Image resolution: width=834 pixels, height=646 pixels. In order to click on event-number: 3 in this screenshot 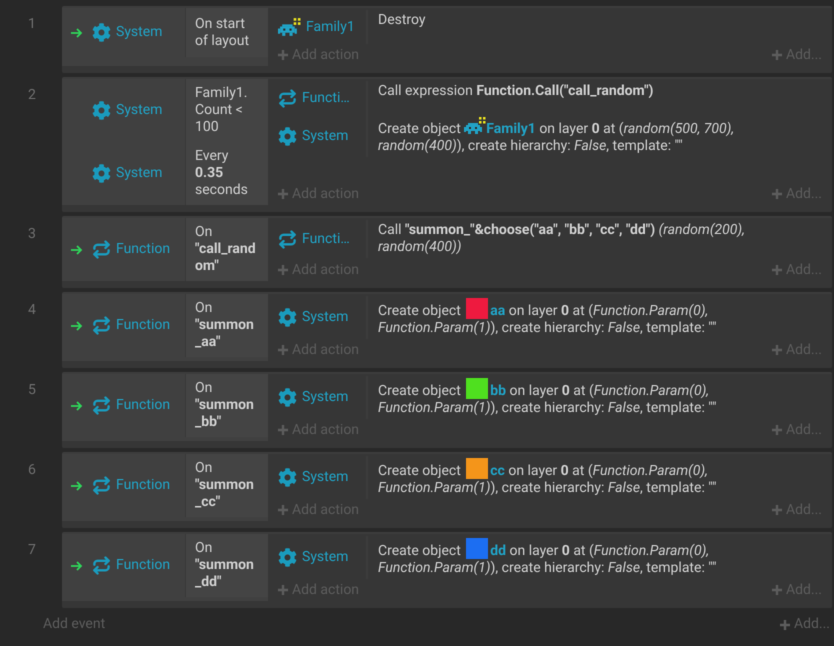, I will do `click(32, 234)`.